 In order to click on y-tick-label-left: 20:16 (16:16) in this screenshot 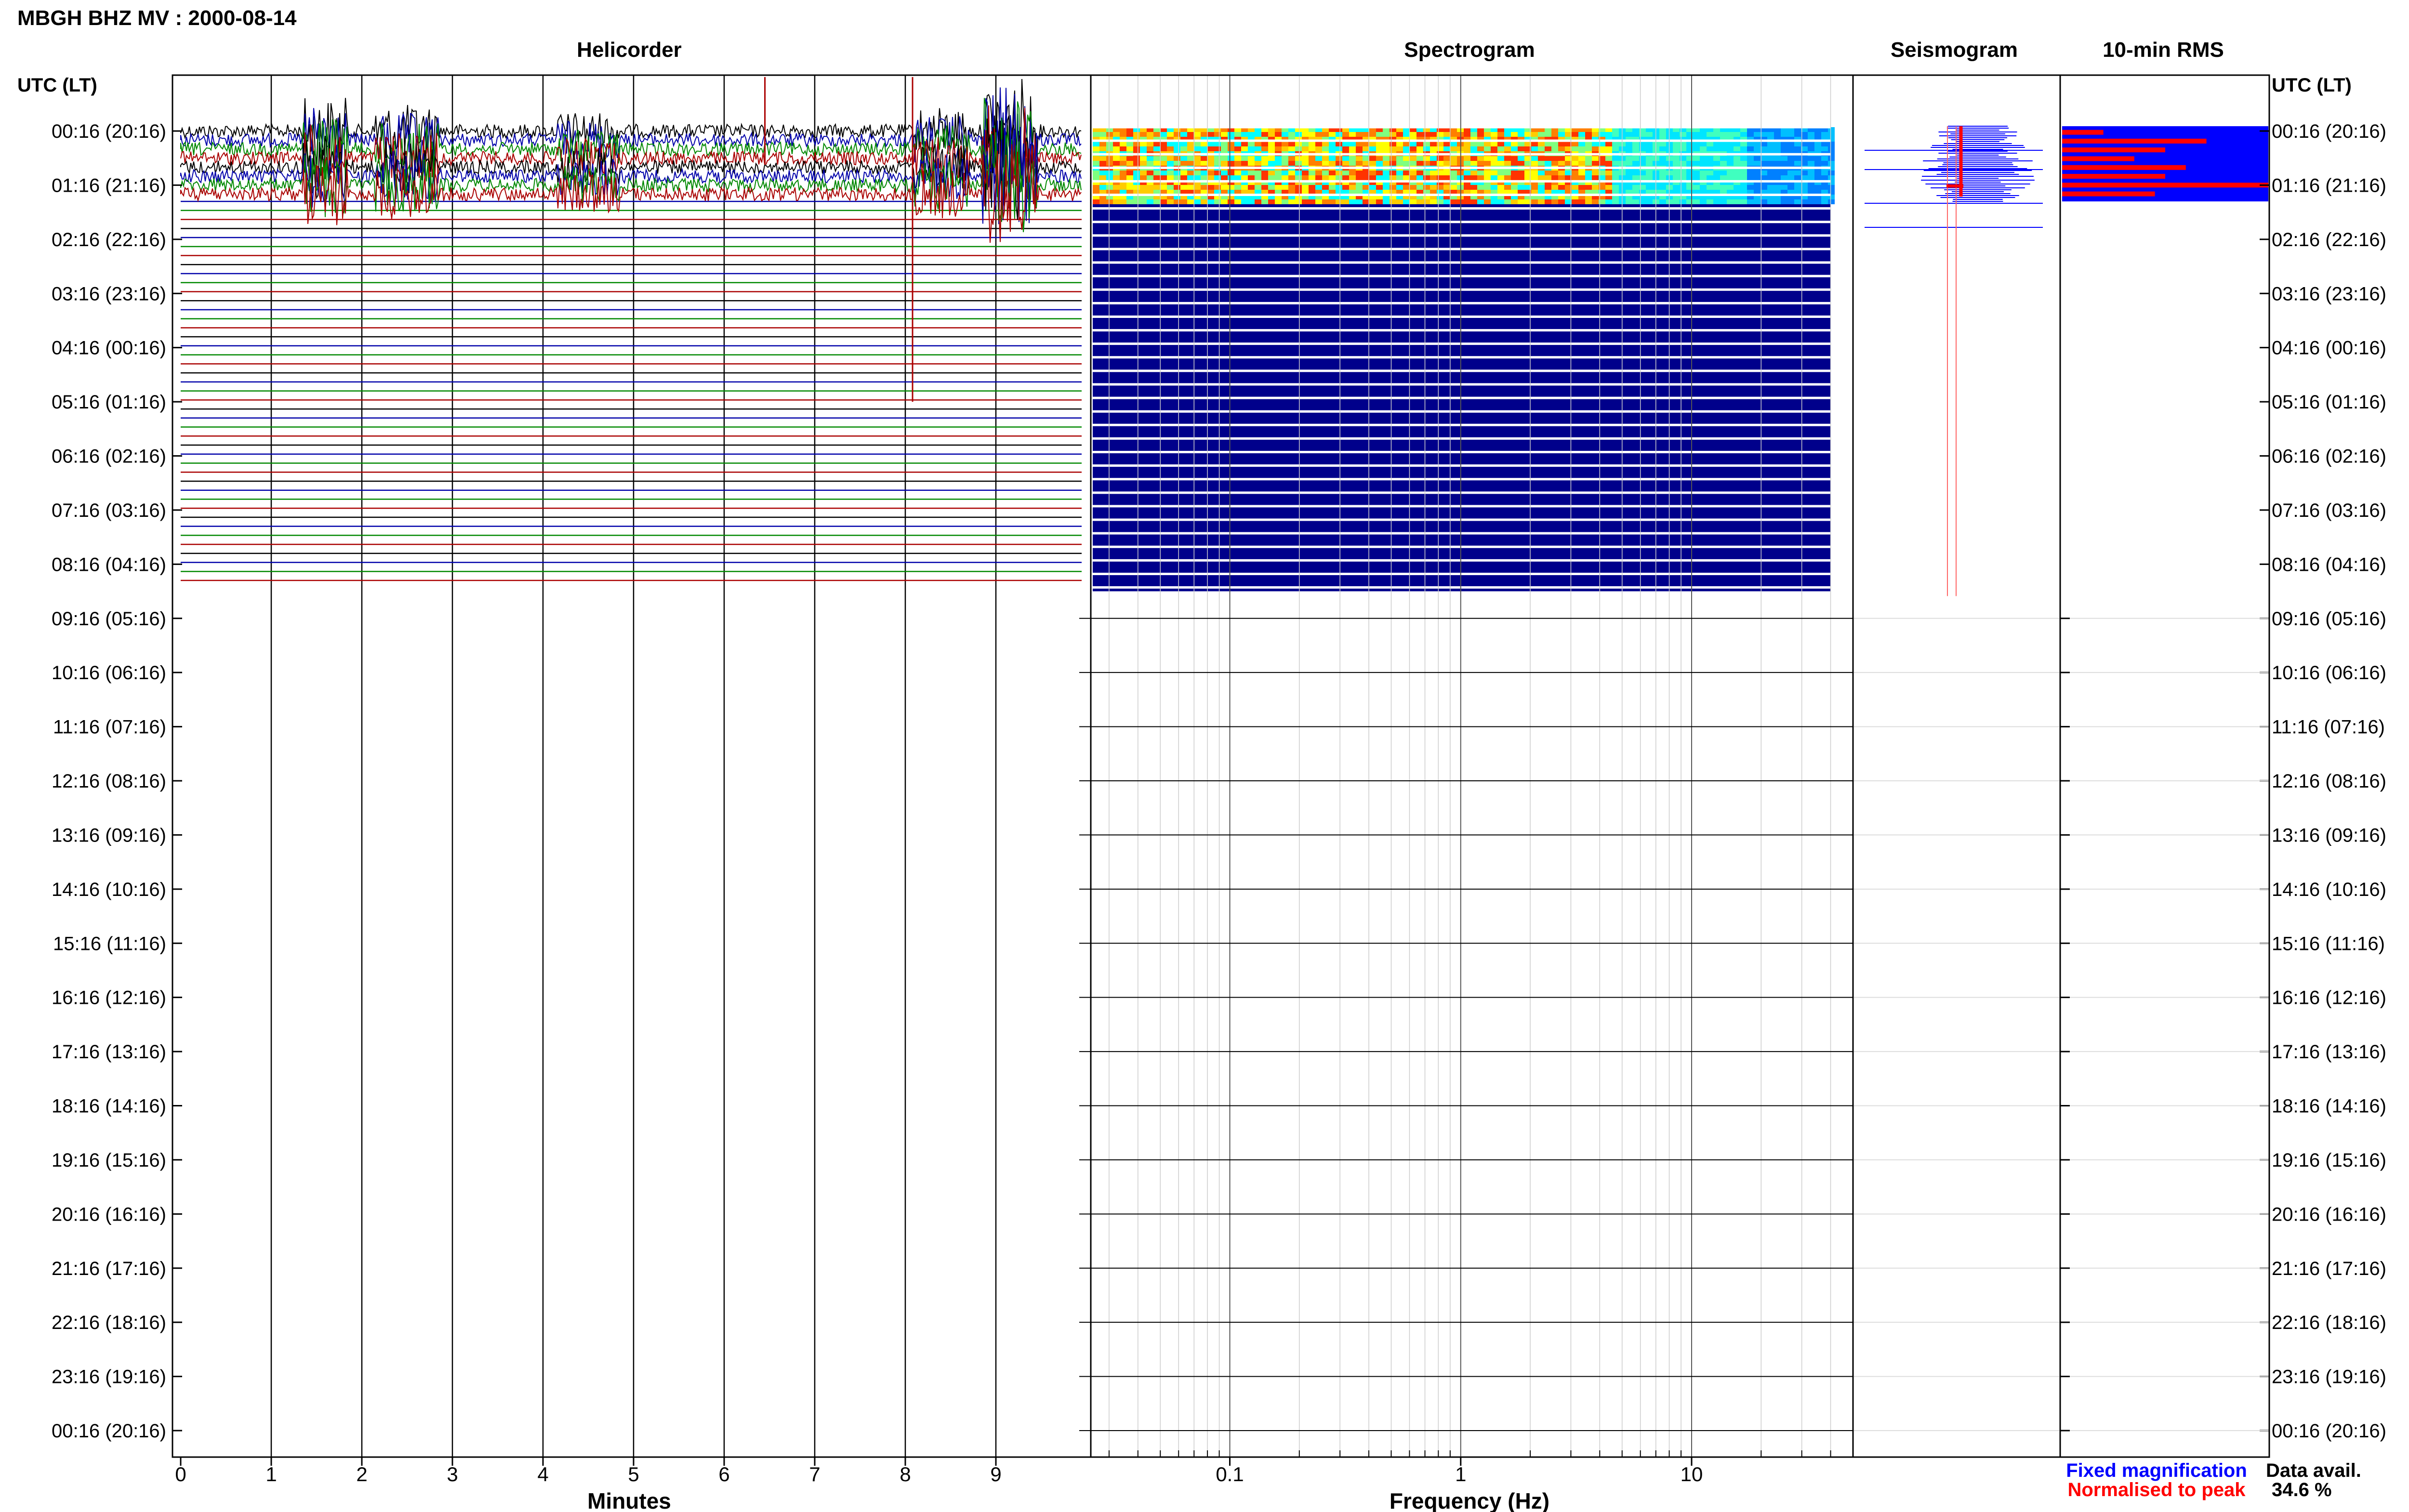, I will do `click(109, 1214)`.